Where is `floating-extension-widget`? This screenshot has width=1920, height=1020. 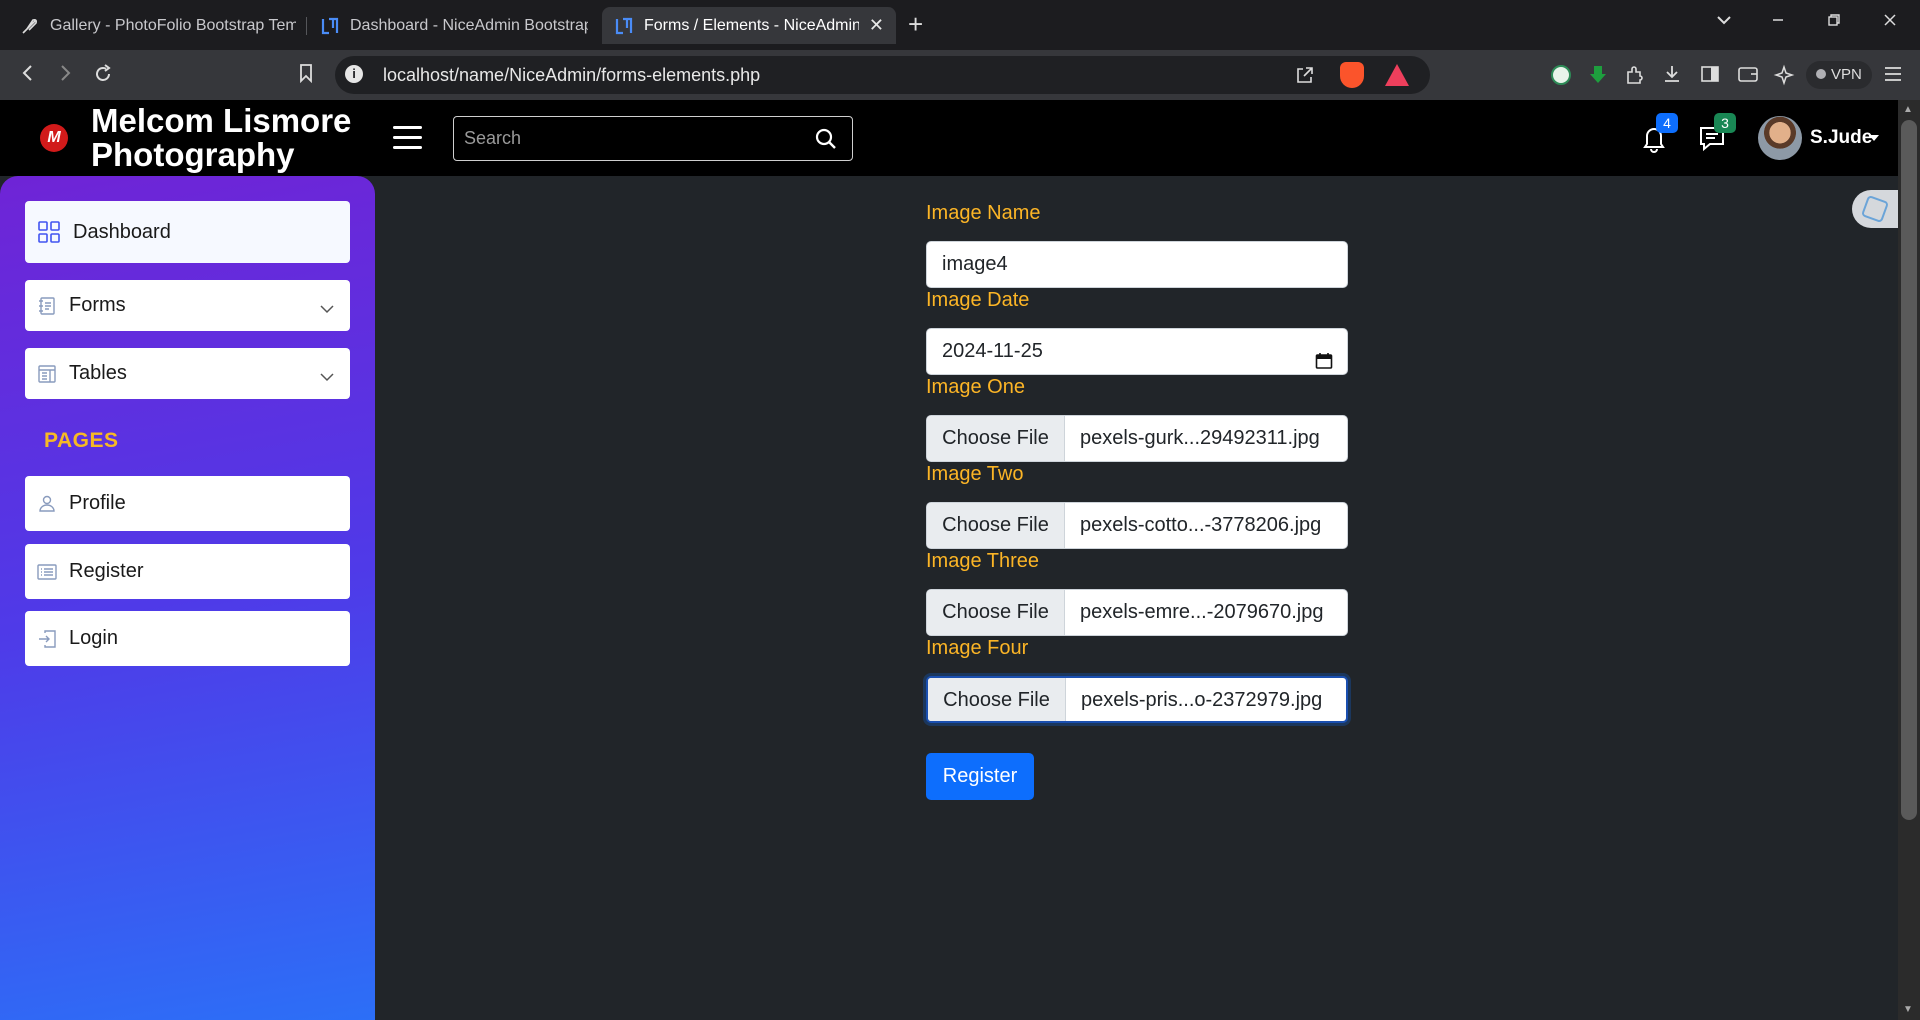 floating-extension-widget is located at coordinates (1875, 209).